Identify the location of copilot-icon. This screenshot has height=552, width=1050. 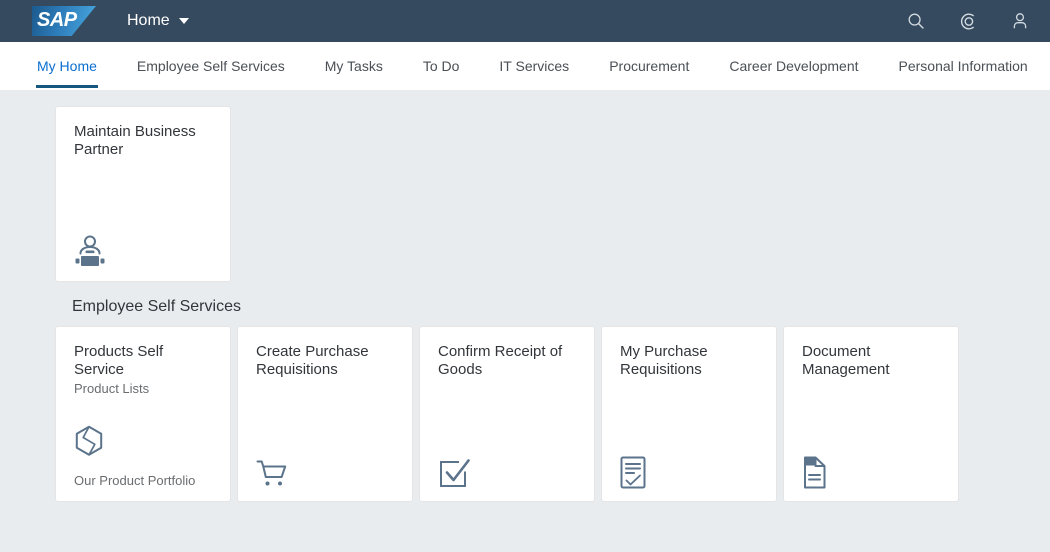
(968, 21).